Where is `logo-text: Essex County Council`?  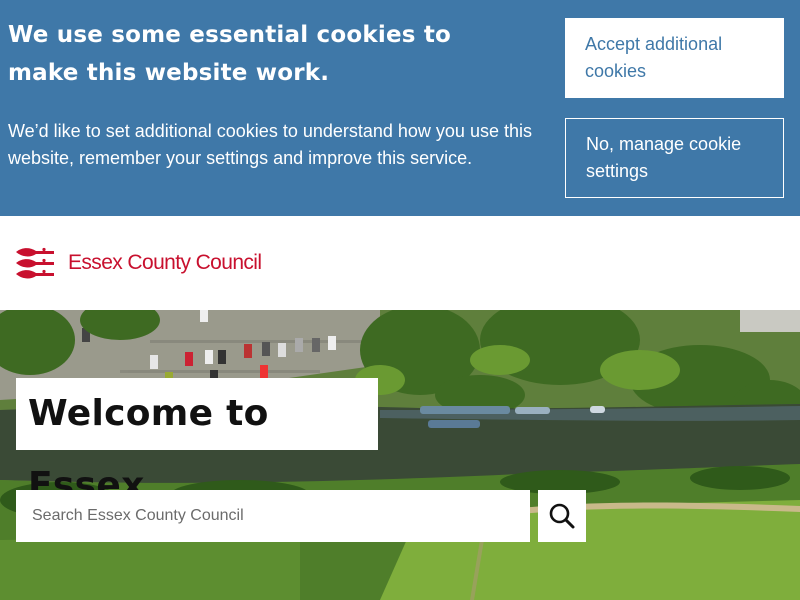 logo-text: Essex County Council is located at coordinates (165, 262).